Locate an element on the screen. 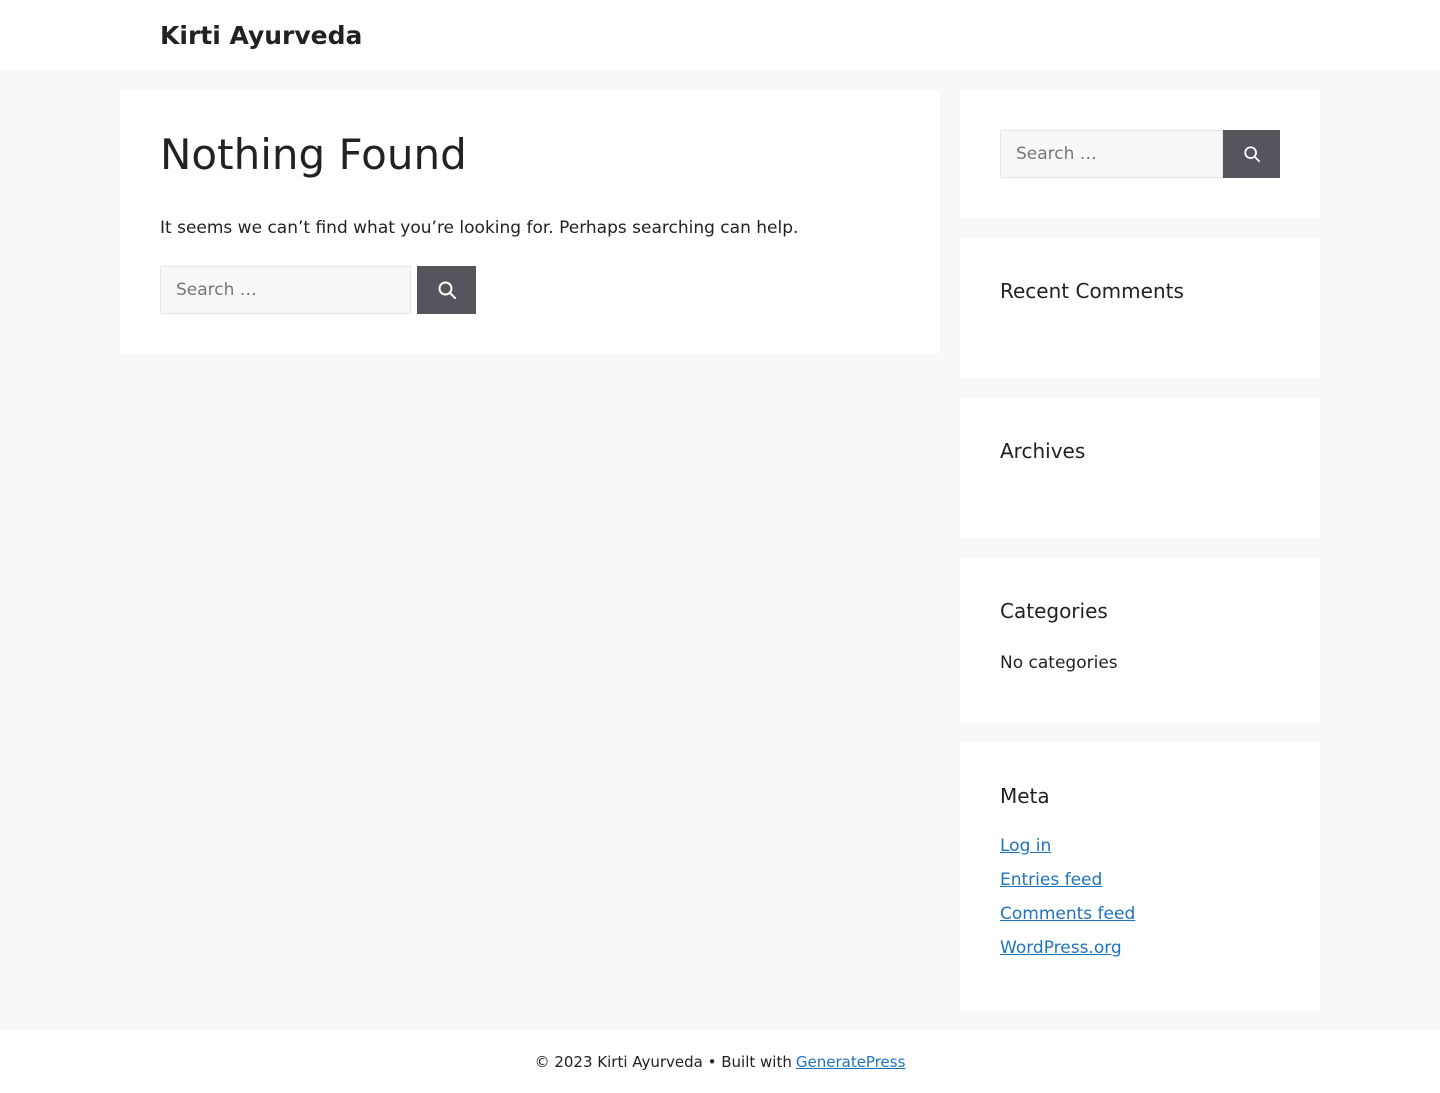  sidebar-search-form is located at coordinates (1140, 154).